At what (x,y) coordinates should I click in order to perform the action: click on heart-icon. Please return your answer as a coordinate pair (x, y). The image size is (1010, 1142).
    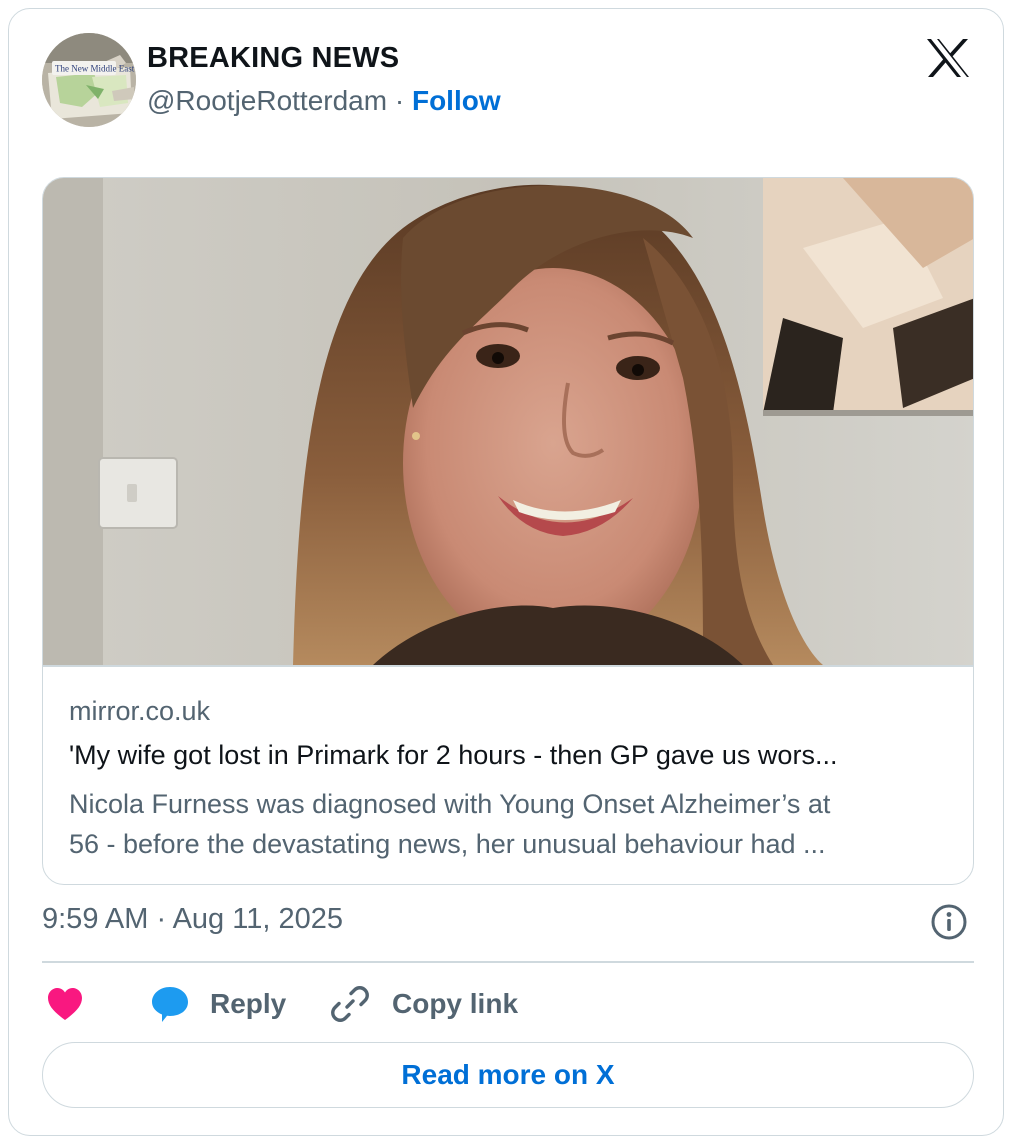
    Looking at the image, I should click on (65, 1004).